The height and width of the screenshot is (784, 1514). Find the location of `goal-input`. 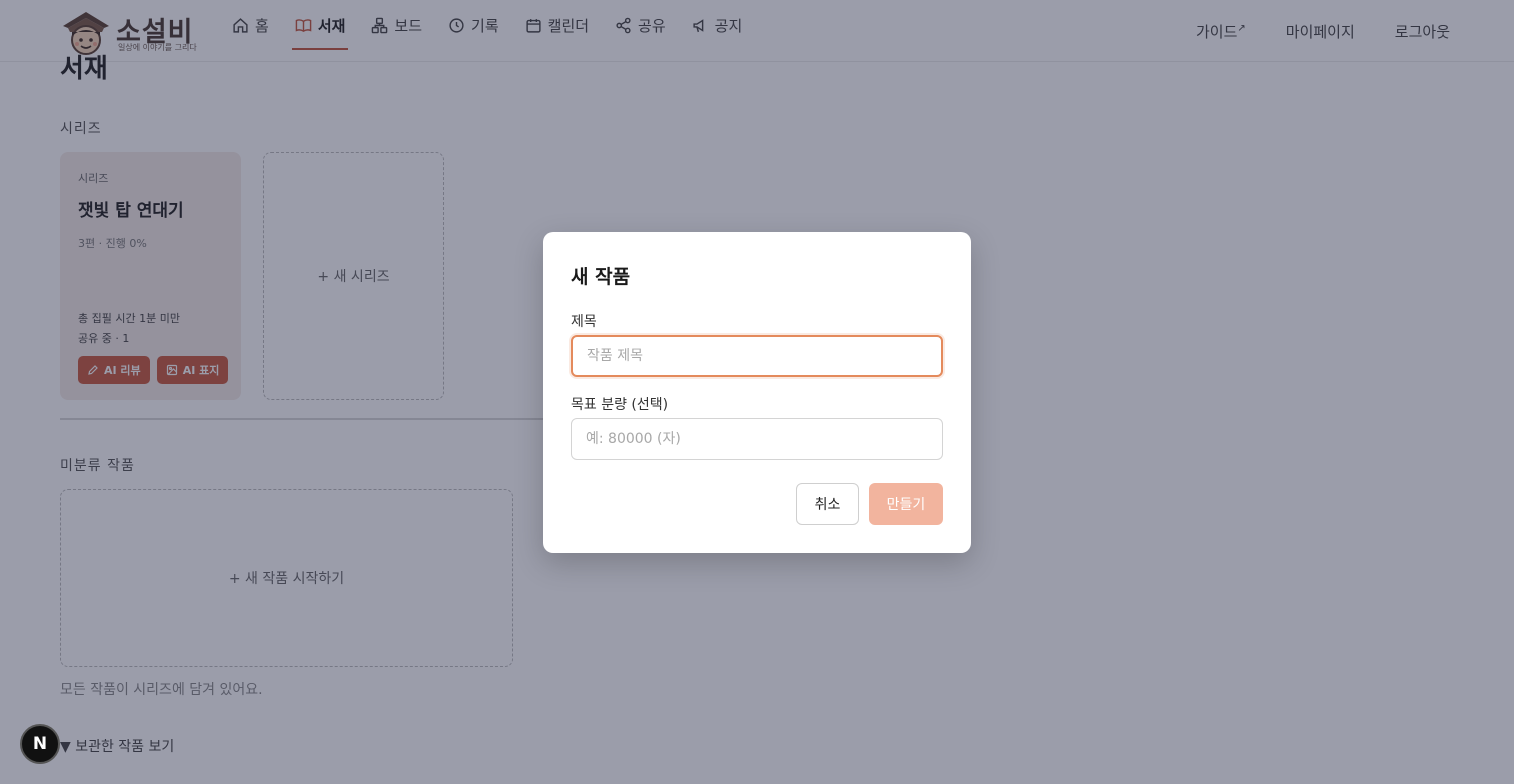

goal-input is located at coordinates (757, 439).